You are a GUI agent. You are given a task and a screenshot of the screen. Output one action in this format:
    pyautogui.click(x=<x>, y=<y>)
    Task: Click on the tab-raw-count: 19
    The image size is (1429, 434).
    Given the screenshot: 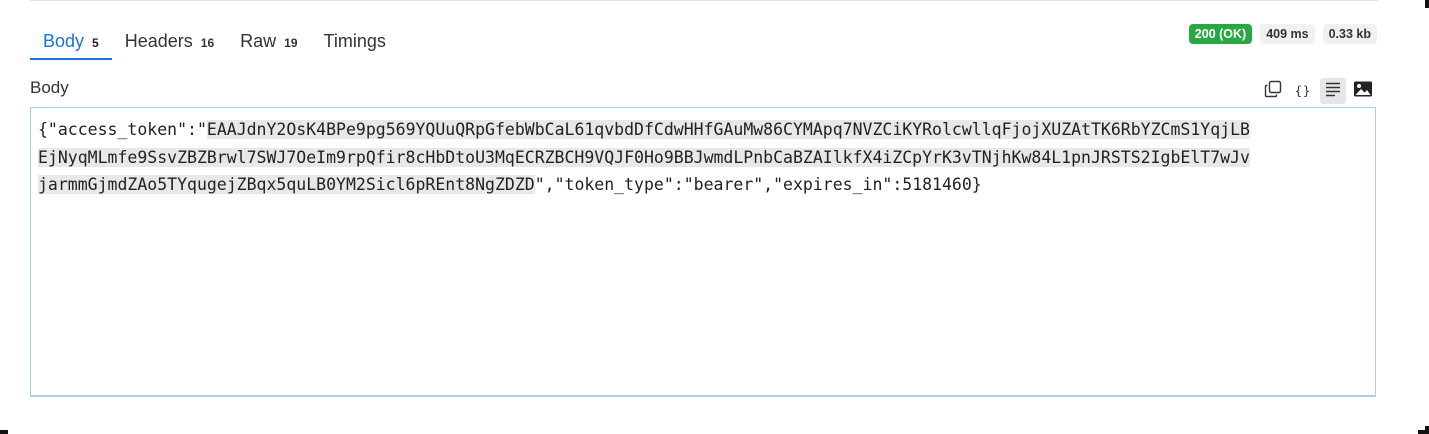 What is the action you would take?
    pyautogui.click(x=291, y=42)
    